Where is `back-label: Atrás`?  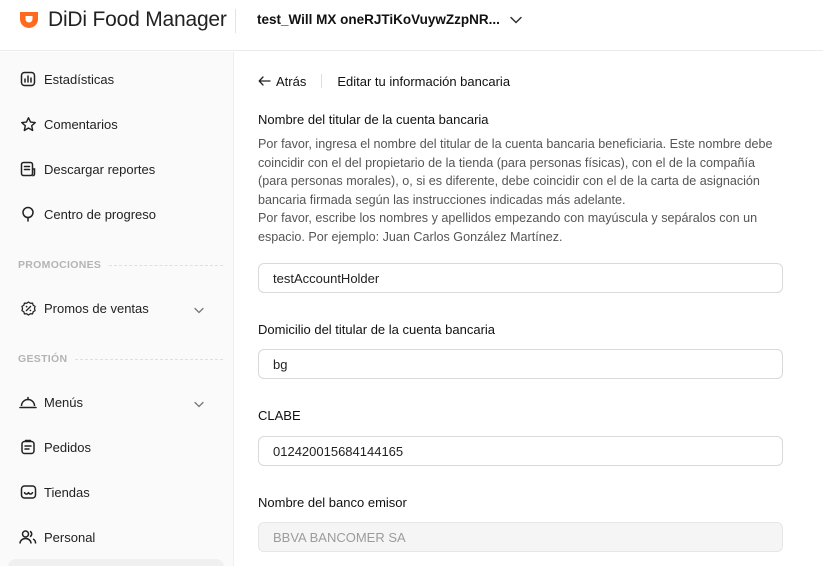
back-label: Atrás is located at coordinates (291, 81).